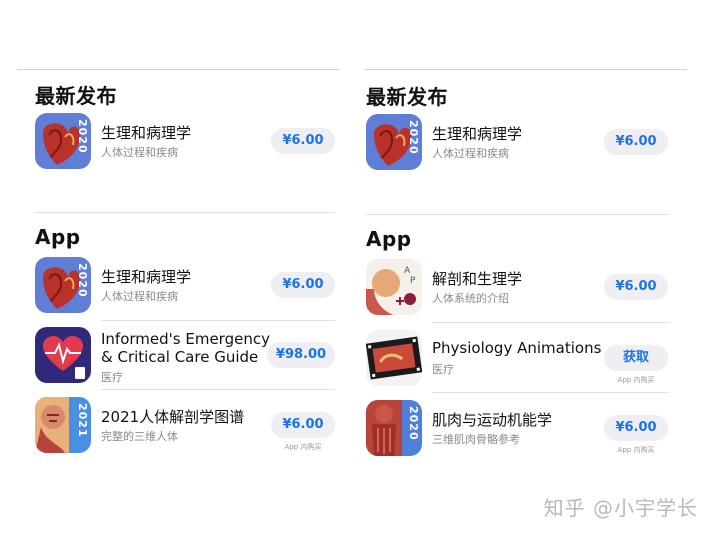  I want to click on ap-anatomy-icon: A P, so click(394, 287).